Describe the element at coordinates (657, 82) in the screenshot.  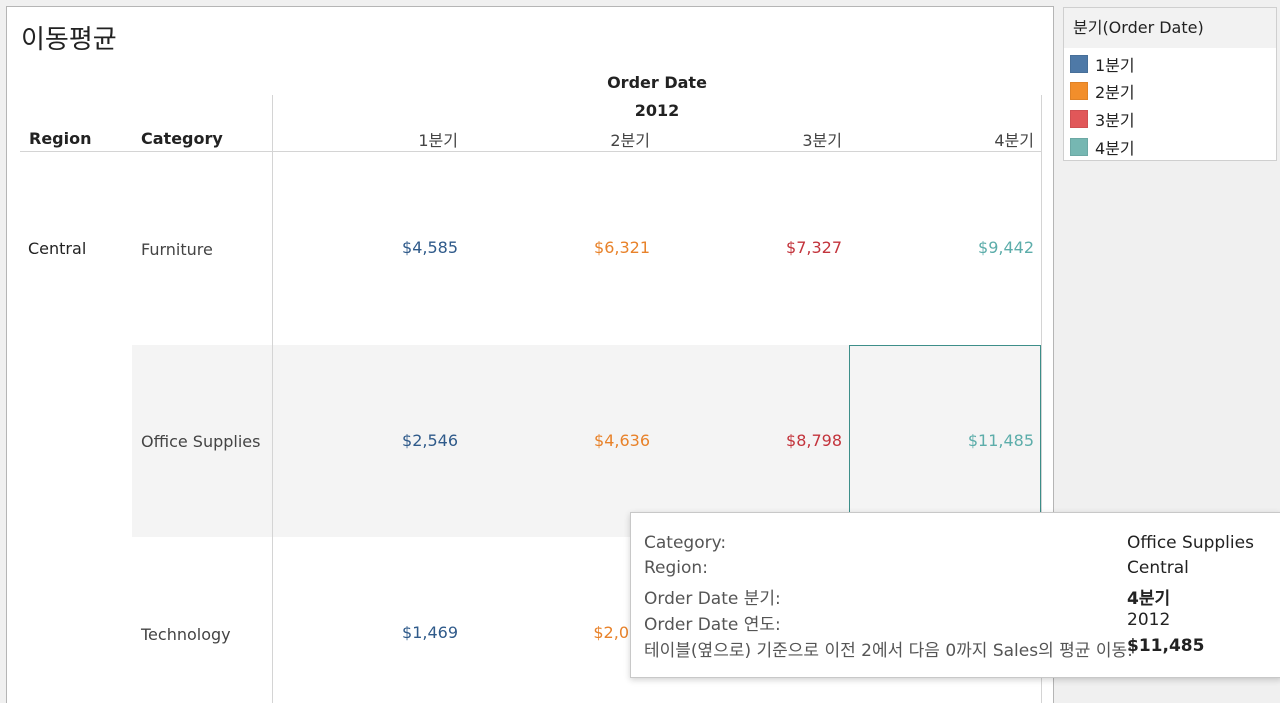
I see `order-date-header: Order Date` at that location.